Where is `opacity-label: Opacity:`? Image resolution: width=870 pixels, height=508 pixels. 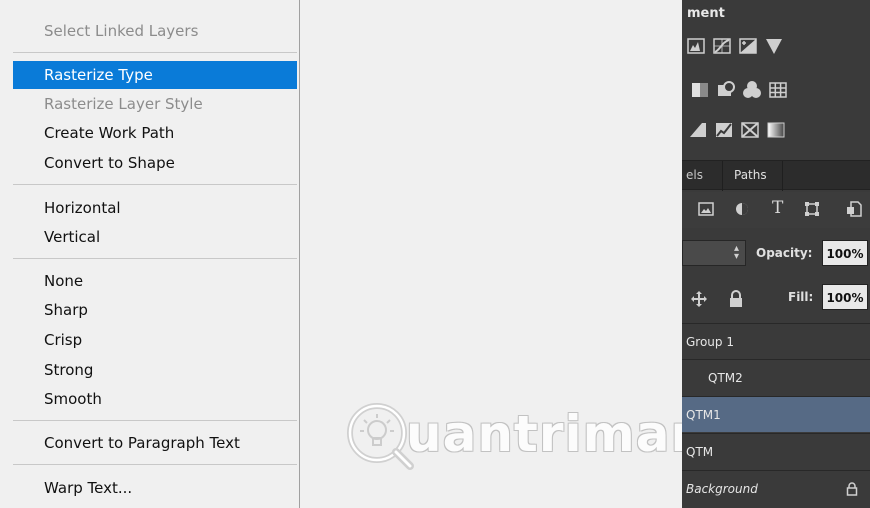
opacity-label: Opacity: is located at coordinates (784, 253).